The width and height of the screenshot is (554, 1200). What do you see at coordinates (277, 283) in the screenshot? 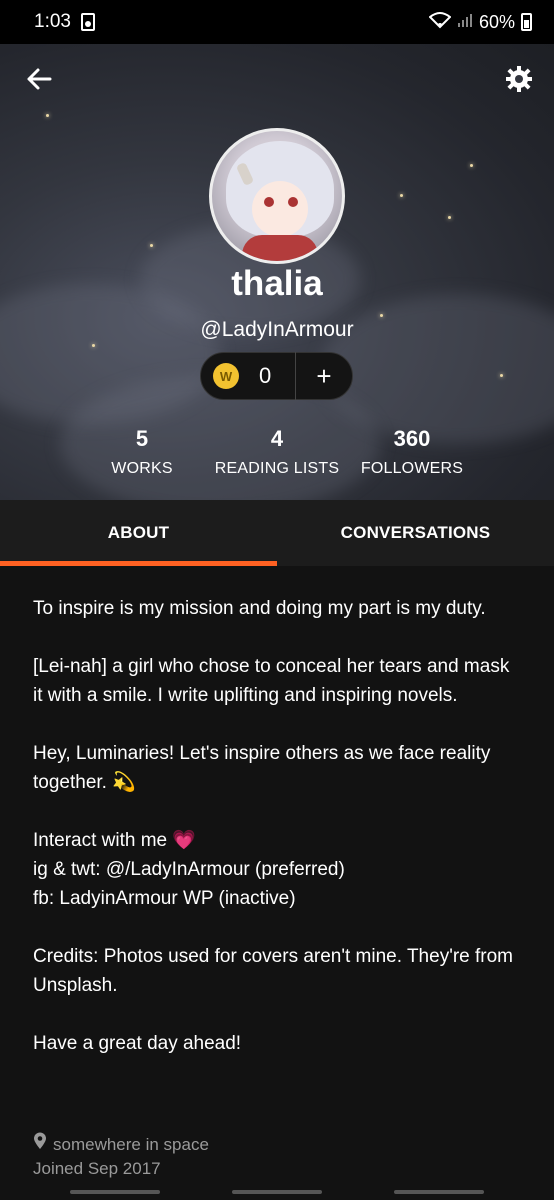
I see `profile-name: thalia` at bounding box center [277, 283].